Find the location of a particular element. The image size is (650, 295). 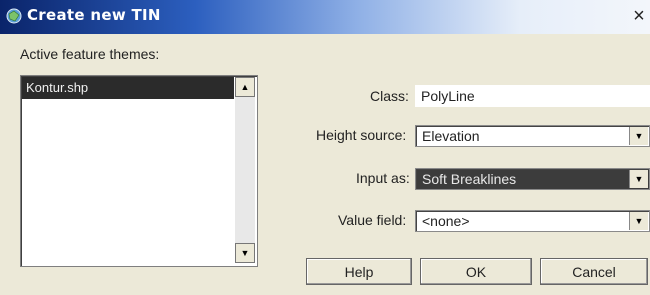

list-item: Kontur.shp is located at coordinates (128, 88).